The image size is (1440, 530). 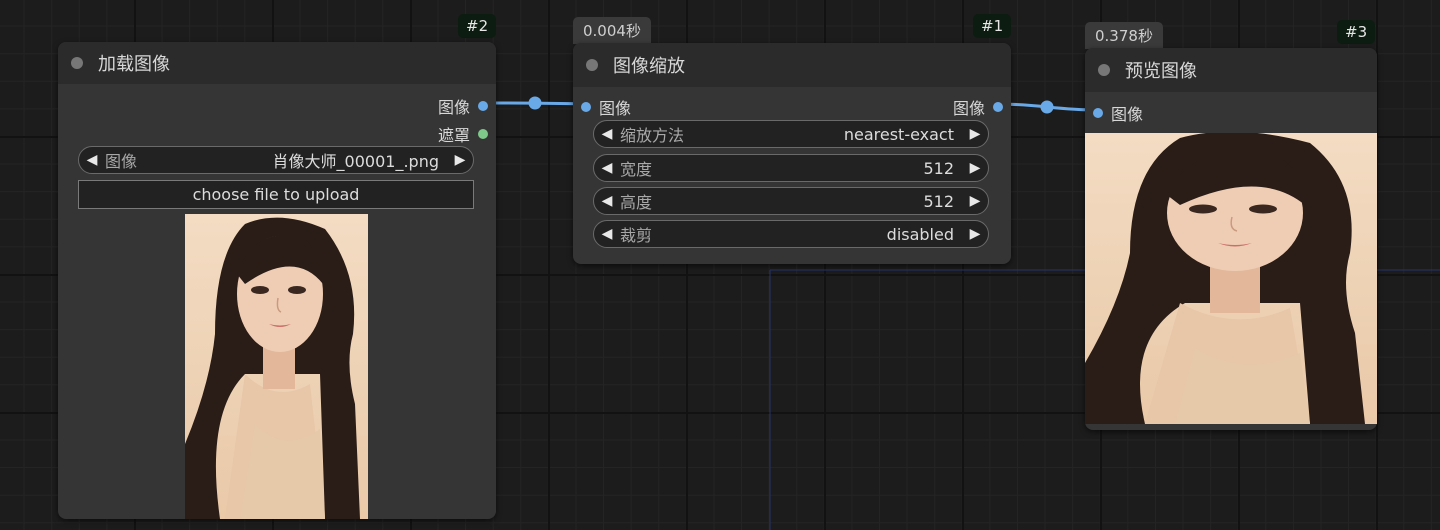 What do you see at coordinates (791, 201) in the screenshot?
I see `height-number-widget: ◀ 高度 512 ▶` at bounding box center [791, 201].